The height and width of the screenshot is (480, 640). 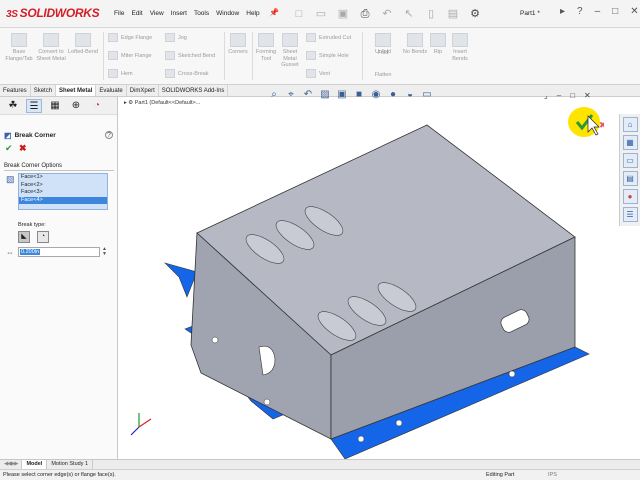 What do you see at coordinates (23, 148) in the screenshot?
I see `x-icon: ✖` at bounding box center [23, 148].